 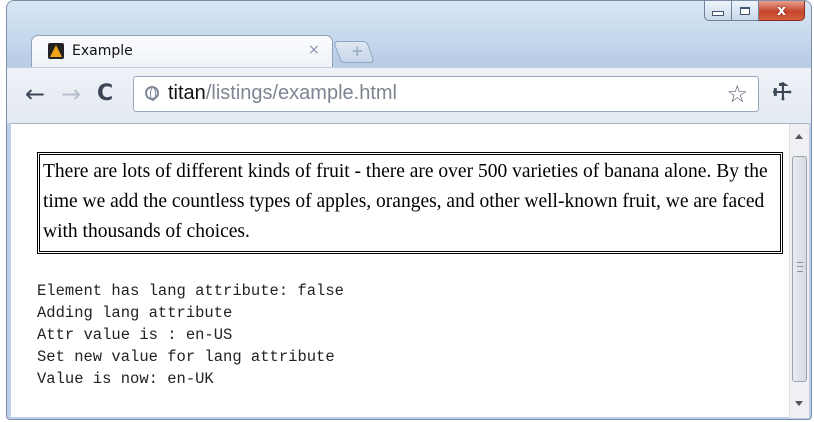 I want to click on globe-icon, so click(x=152, y=93).